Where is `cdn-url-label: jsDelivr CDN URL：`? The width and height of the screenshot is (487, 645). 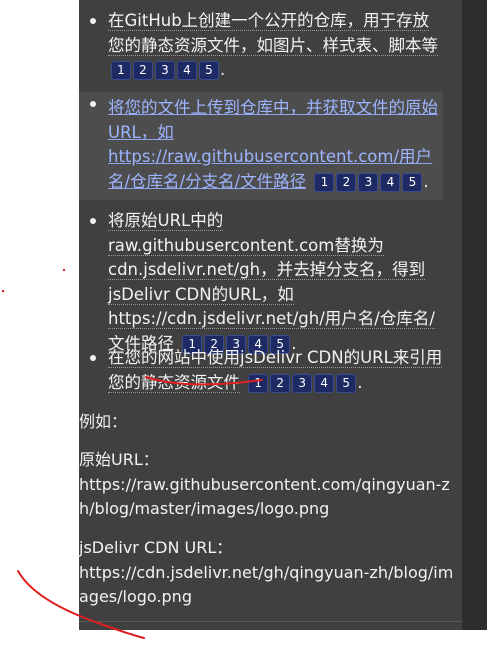 cdn-url-label: jsDelivr CDN URL： is located at coordinates (156, 547).